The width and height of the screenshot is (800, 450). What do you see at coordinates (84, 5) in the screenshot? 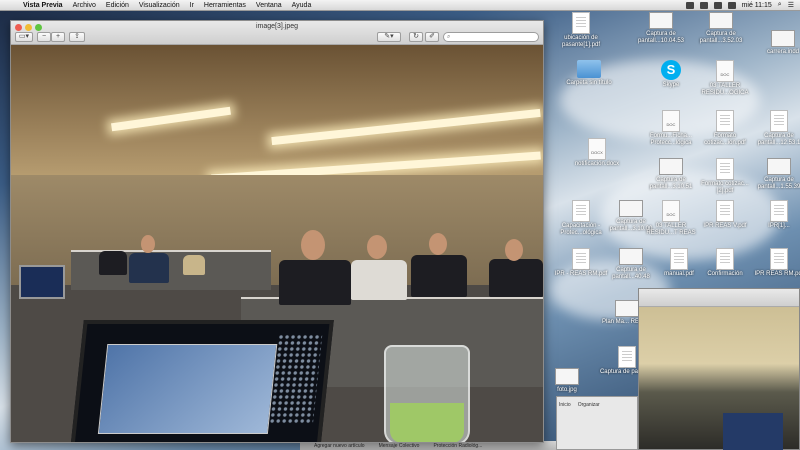
I see `menu-archivo: Archivo` at bounding box center [84, 5].